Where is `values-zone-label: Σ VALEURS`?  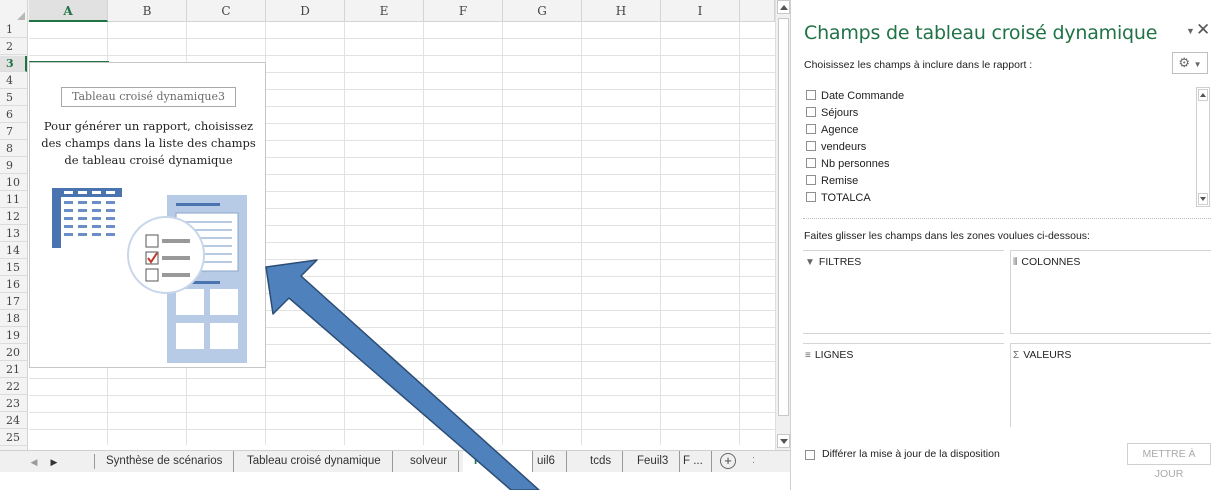
values-zone-label: Σ VALEURS is located at coordinates (1042, 355).